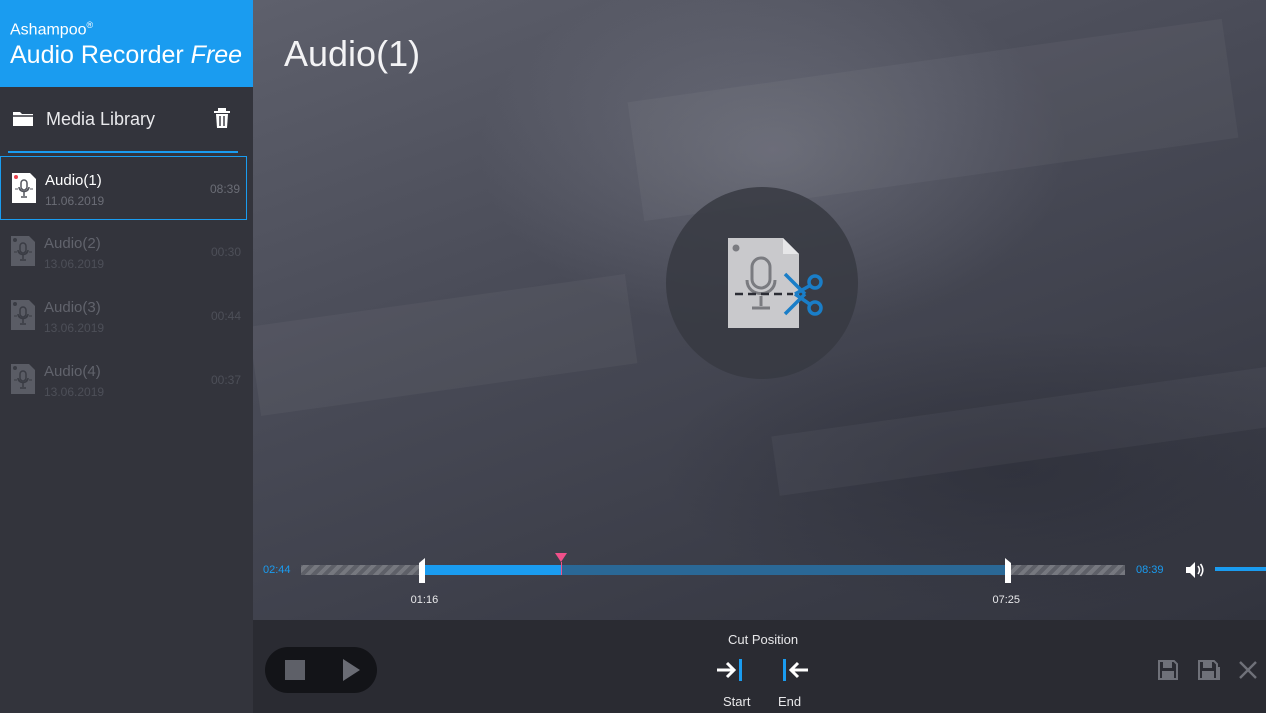  Describe the element at coordinates (351, 670) in the screenshot. I see `play-button` at that location.